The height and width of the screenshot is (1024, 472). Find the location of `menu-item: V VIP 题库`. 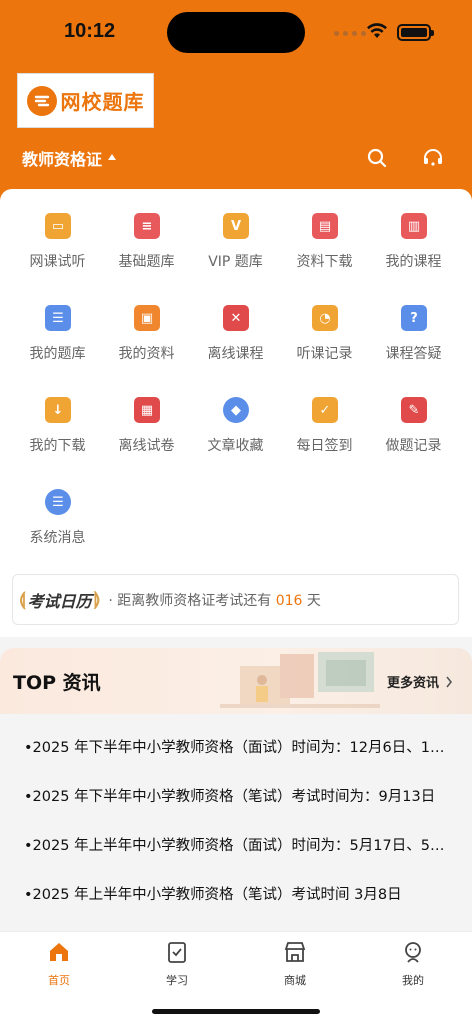

menu-item: V VIP 题库 is located at coordinates (235, 253).